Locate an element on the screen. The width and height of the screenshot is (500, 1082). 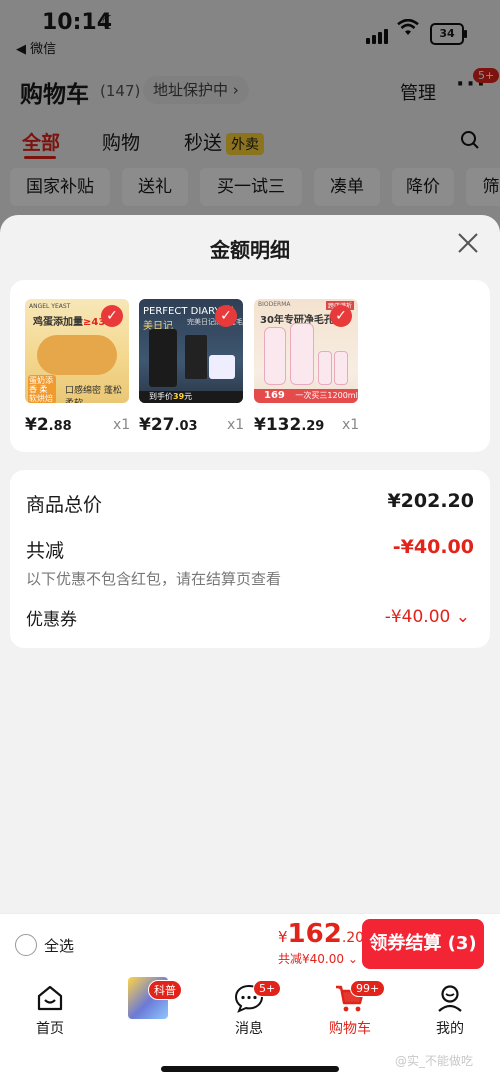
total-dec: .20 is located at coordinates (353, 938).